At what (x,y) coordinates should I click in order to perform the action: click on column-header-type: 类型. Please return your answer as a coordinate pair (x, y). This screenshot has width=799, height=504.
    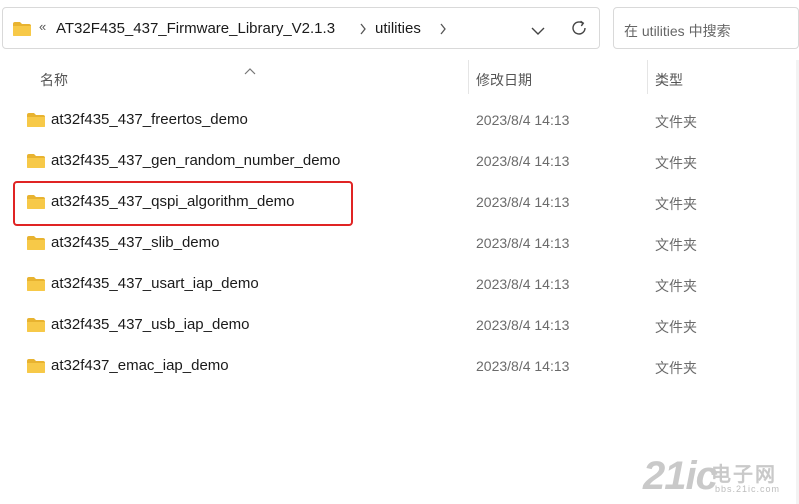
    Looking at the image, I should click on (669, 80).